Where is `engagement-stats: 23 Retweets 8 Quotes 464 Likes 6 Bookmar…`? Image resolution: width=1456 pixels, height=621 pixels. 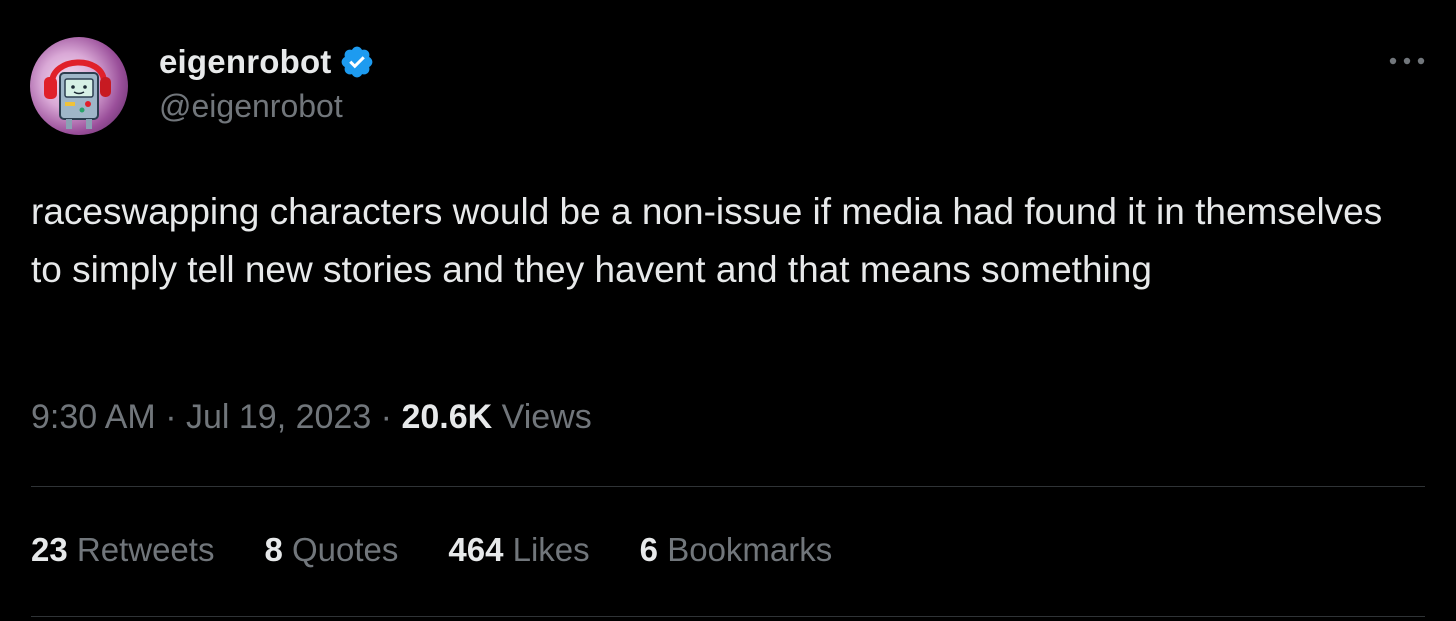
engagement-stats: 23 Retweets 8 Quotes 464 Likes 6 Bookmar… is located at coordinates (456, 550).